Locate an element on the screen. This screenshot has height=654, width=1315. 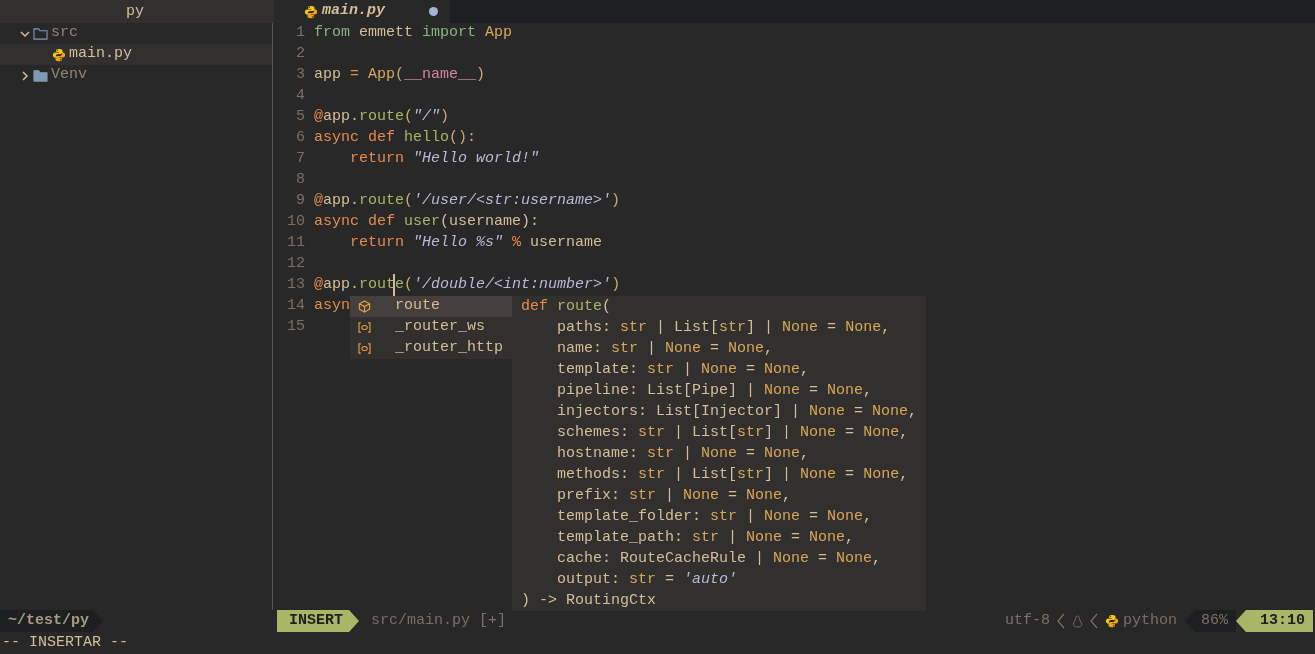
line-number: 1 is located at coordinates (300, 33).